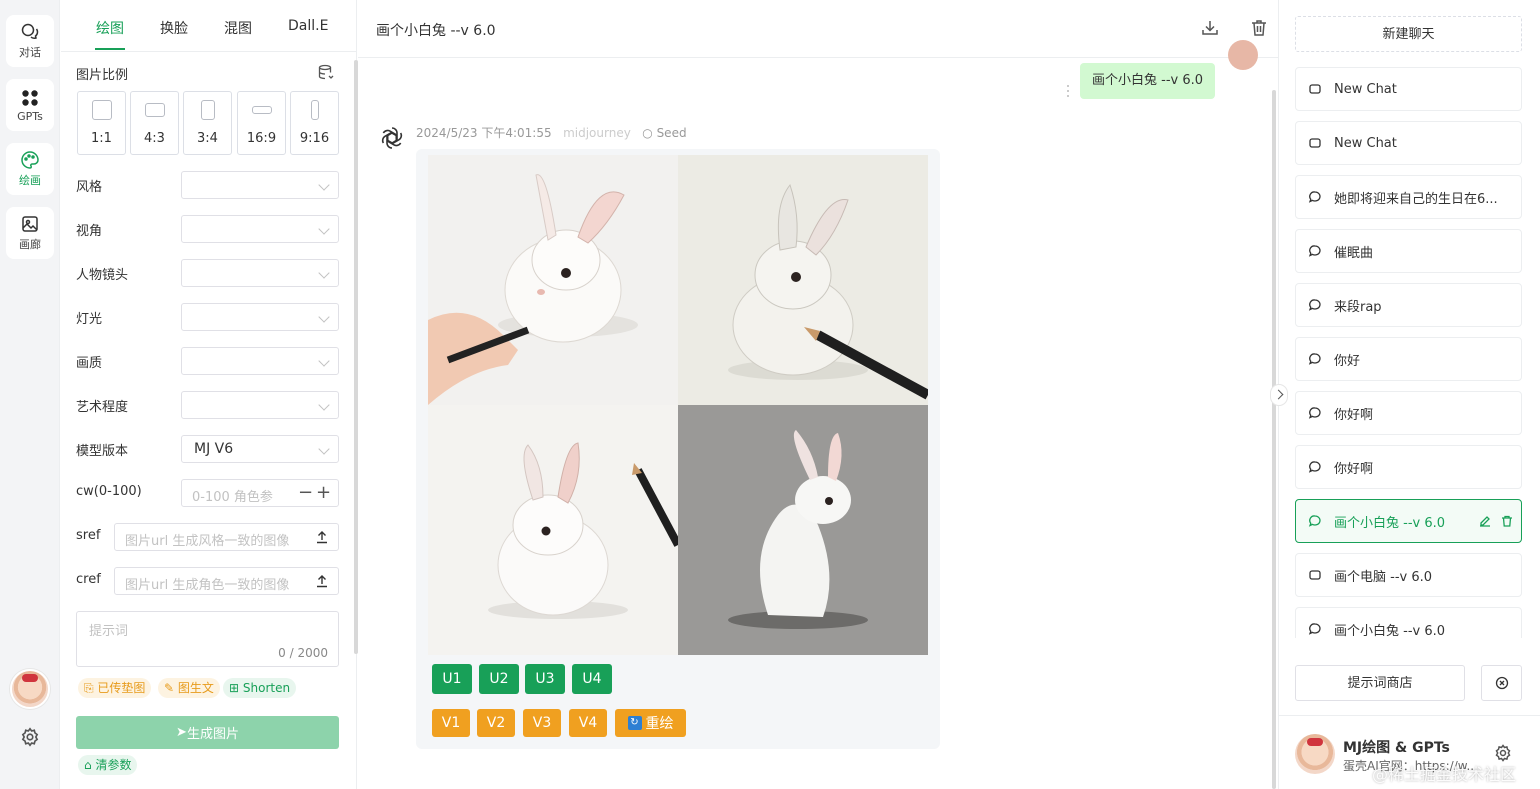 This screenshot has width=1540, height=789. Describe the element at coordinates (207, 541) in the screenshot. I see `sref-placeholder: 图片url 生成风格一致的图像` at that location.